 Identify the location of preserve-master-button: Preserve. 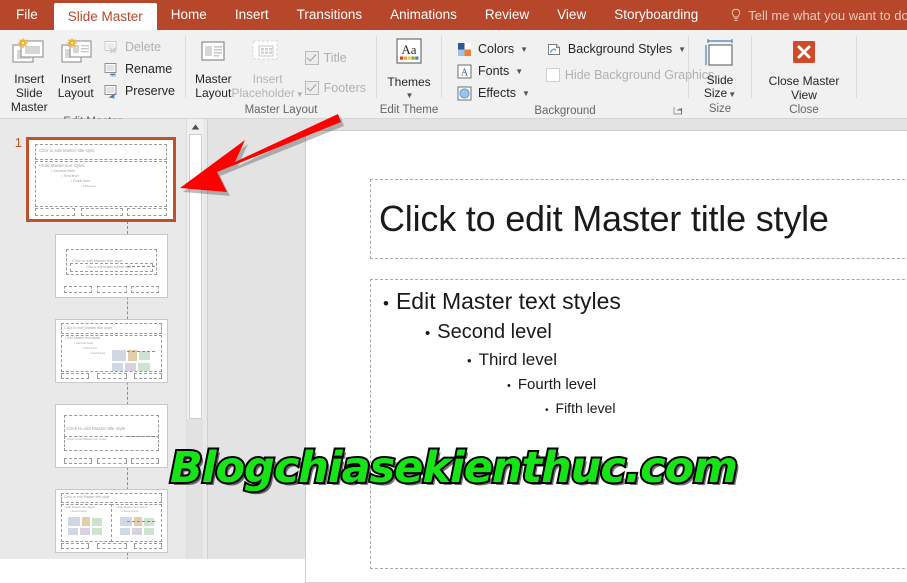
(139, 91).